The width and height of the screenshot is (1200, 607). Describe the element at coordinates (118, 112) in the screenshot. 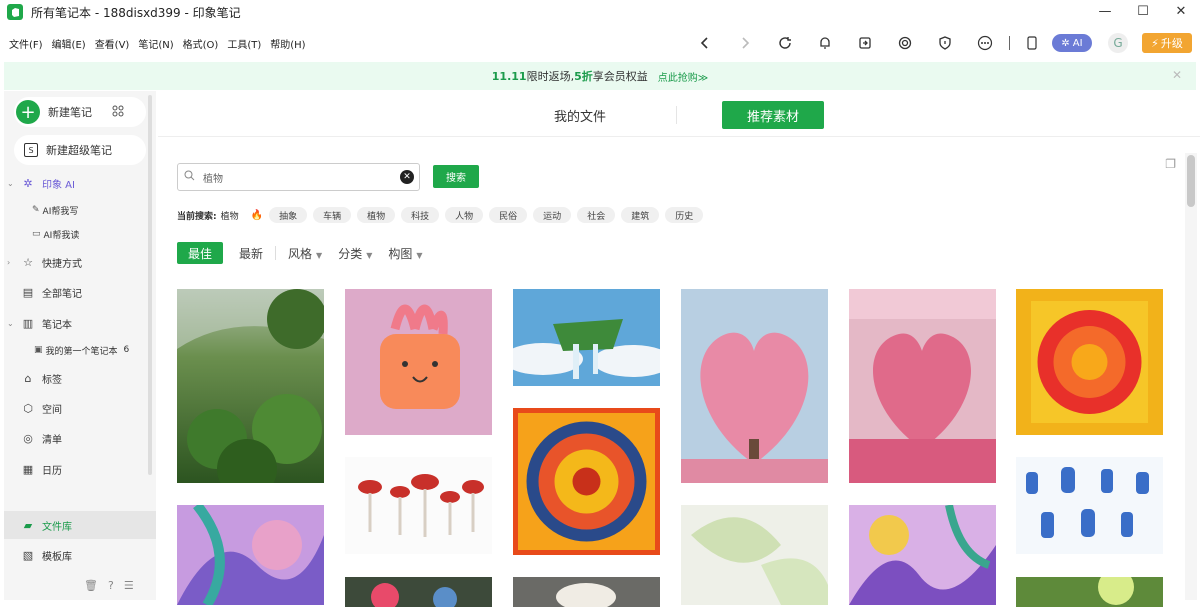

I see `grid-icon` at that location.